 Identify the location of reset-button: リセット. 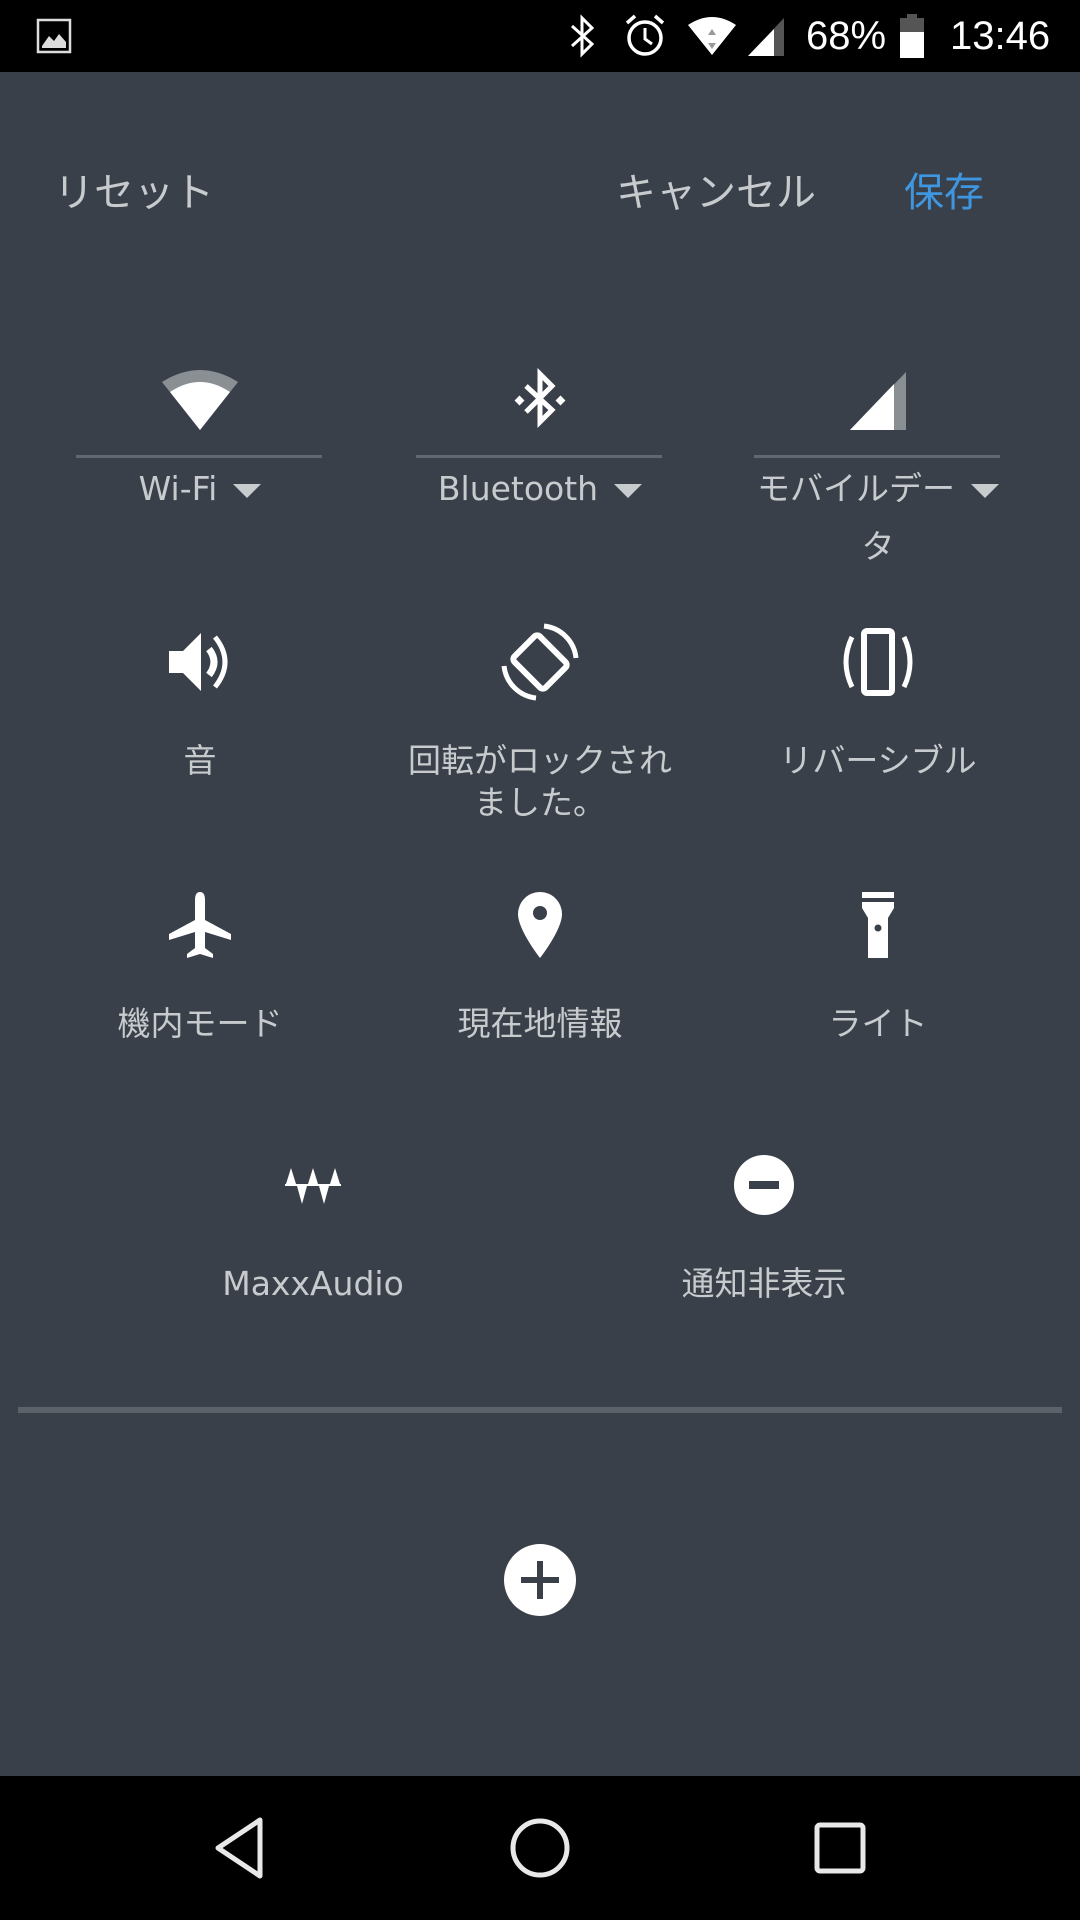
(134, 189).